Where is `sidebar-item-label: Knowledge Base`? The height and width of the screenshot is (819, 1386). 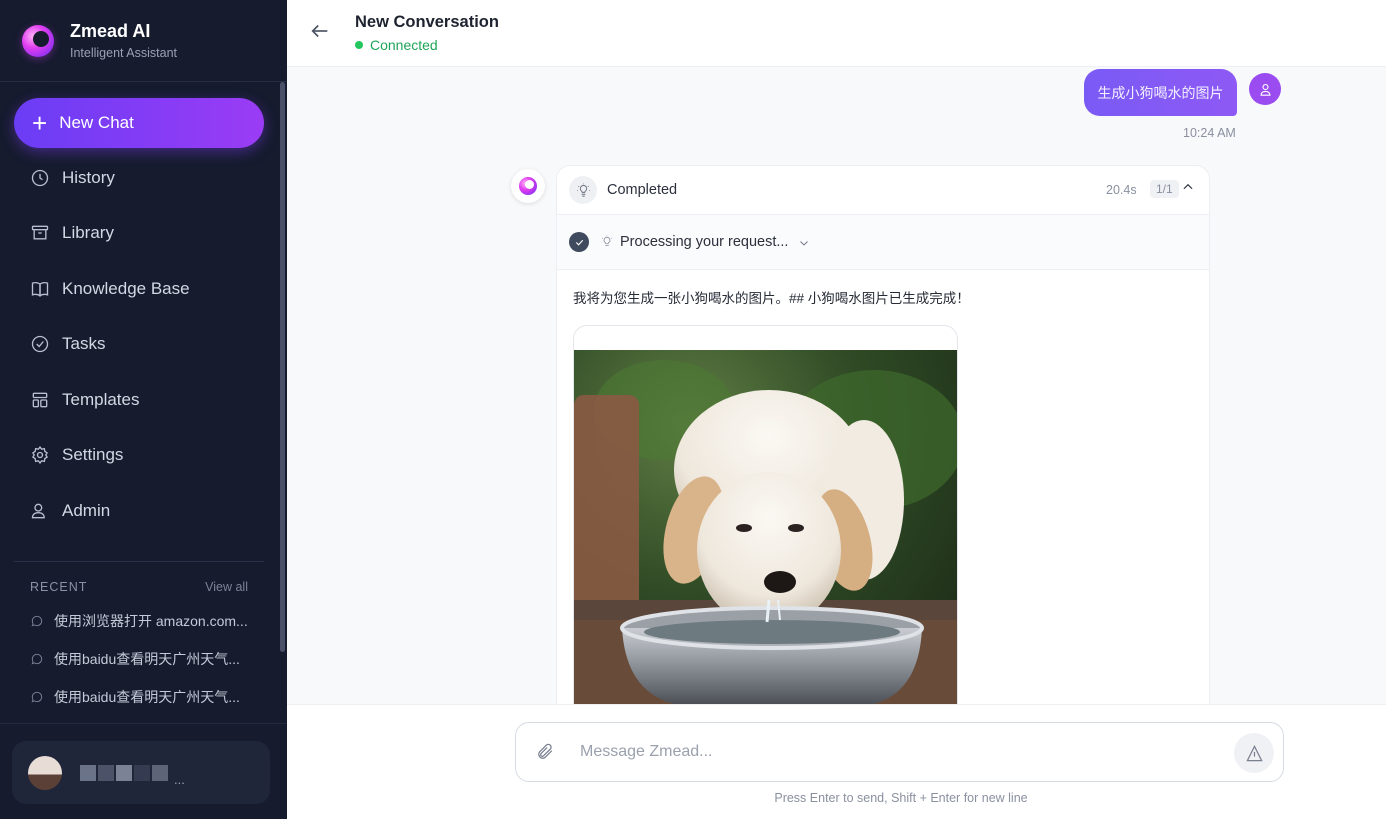 sidebar-item-label: Knowledge Base is located at coordinates (126, 288).